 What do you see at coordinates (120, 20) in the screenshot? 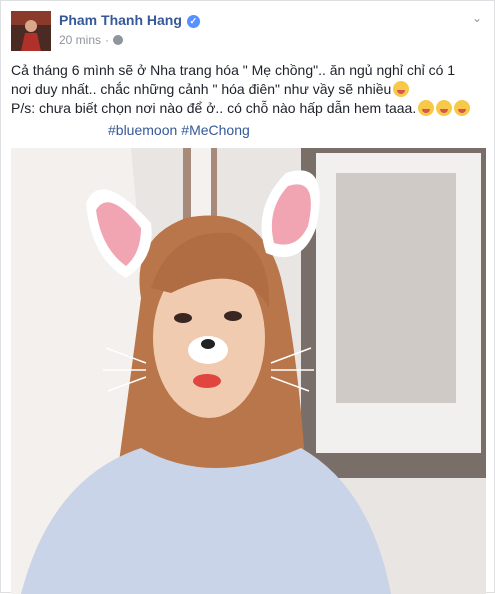
I see `author-name-text: Pham Thanh Hang` at bounding box center [120, 20].